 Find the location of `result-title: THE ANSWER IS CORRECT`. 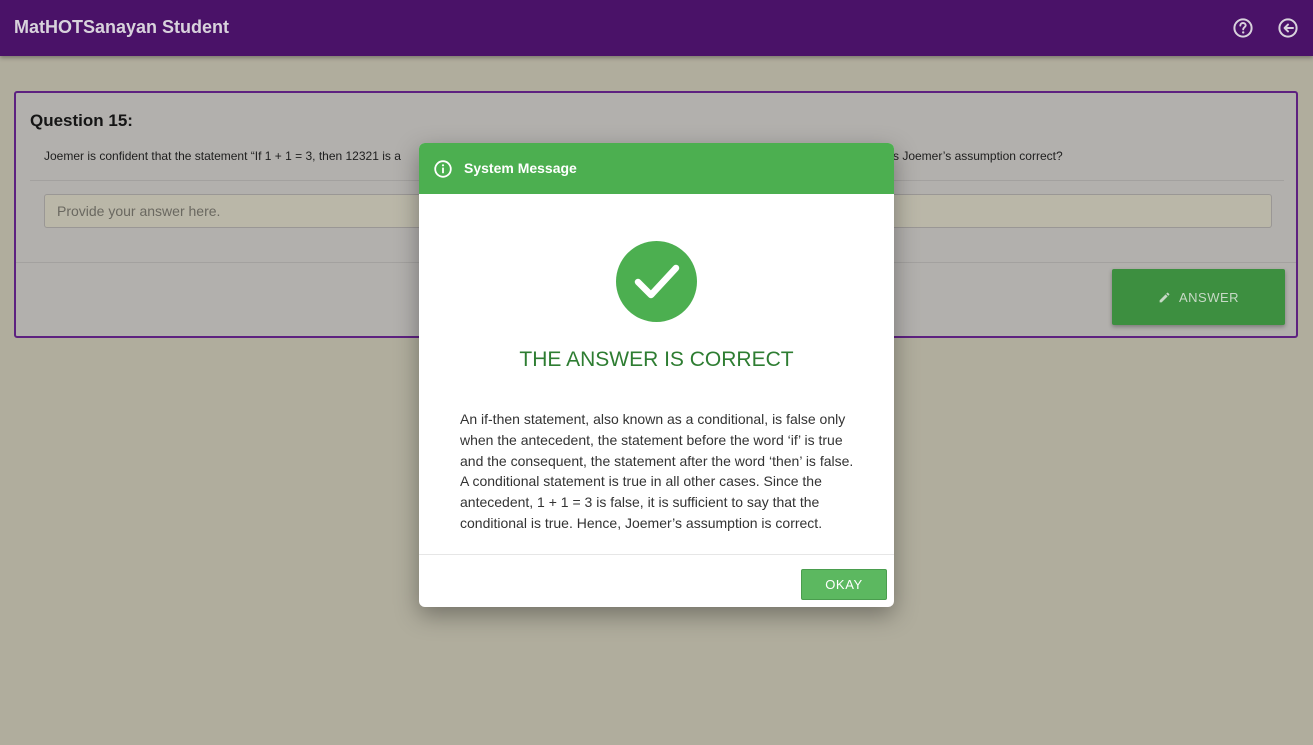

result-title: THE ANSWER IS CORRECT is located at coordinates (656, 359).